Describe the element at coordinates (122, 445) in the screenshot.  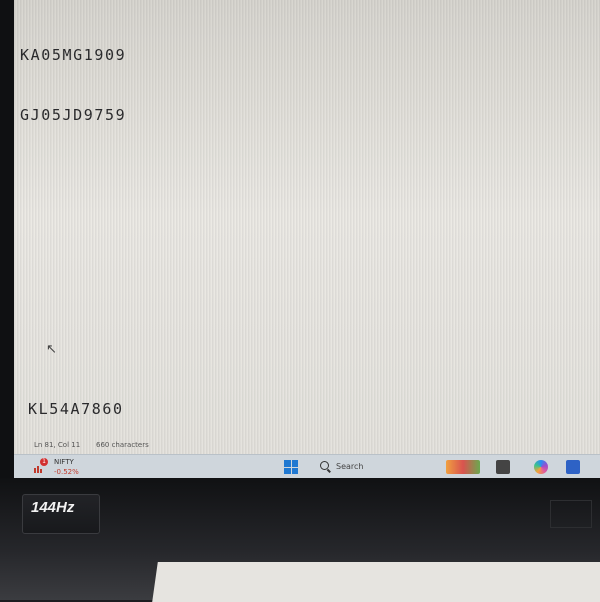
I see `character-count: 660 characters` at that location.